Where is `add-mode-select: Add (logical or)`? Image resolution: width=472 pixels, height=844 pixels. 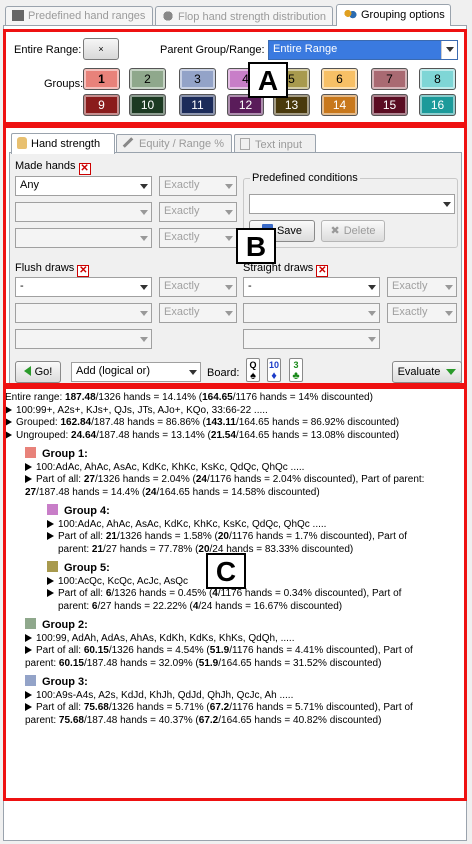
add-mode-select: Add (logical or) is located at coordinates (136, 372).